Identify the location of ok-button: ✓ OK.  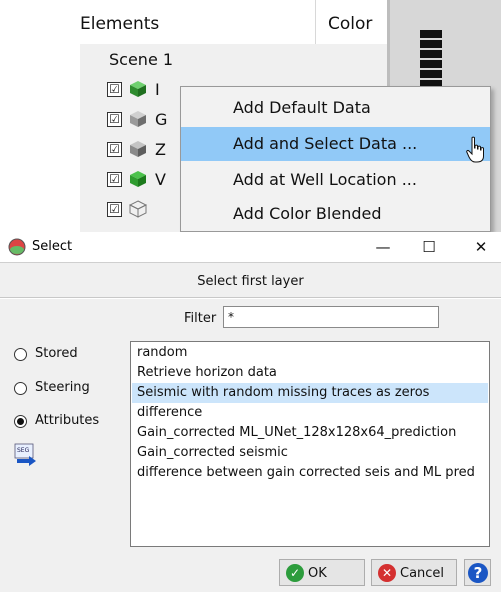
(322, 572).